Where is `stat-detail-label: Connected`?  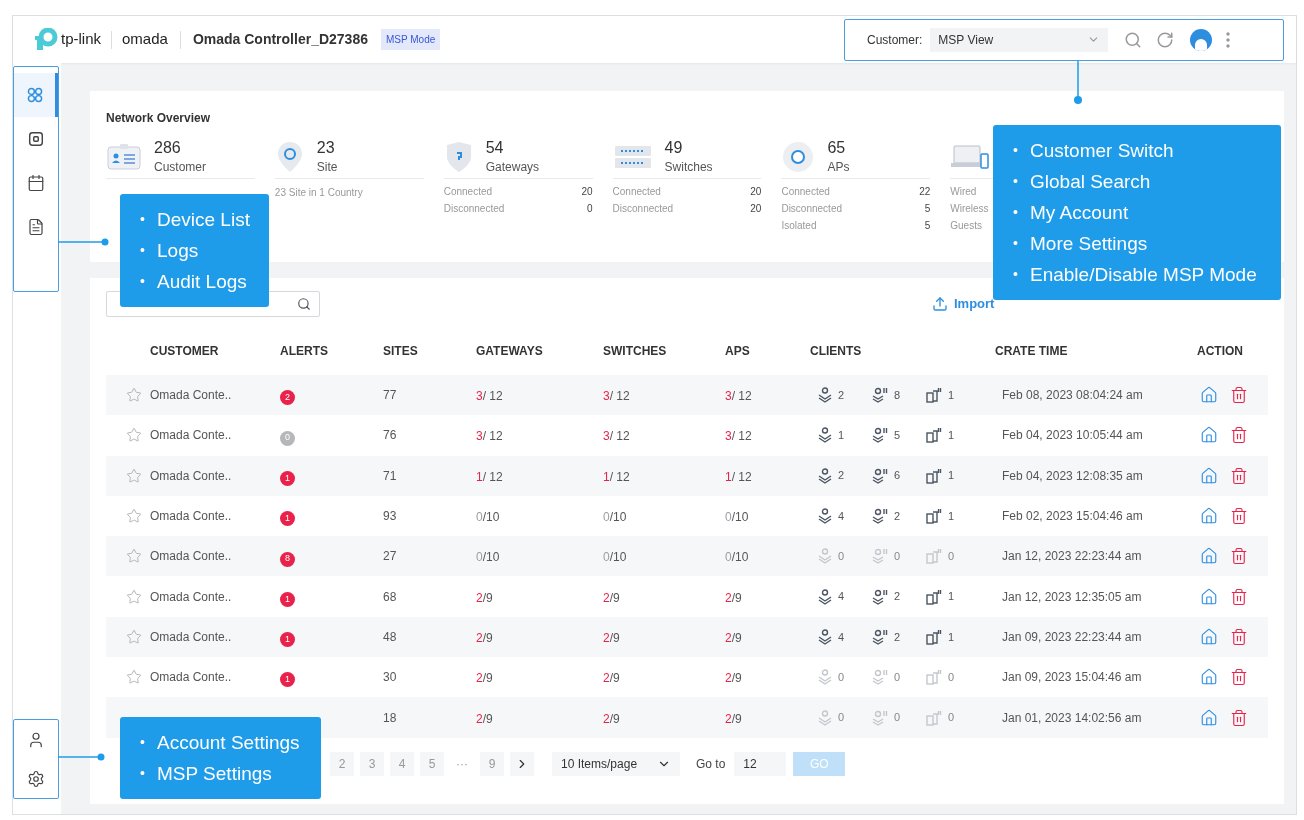 stat-detail-label: Connected is located at coordinates (805, 192).